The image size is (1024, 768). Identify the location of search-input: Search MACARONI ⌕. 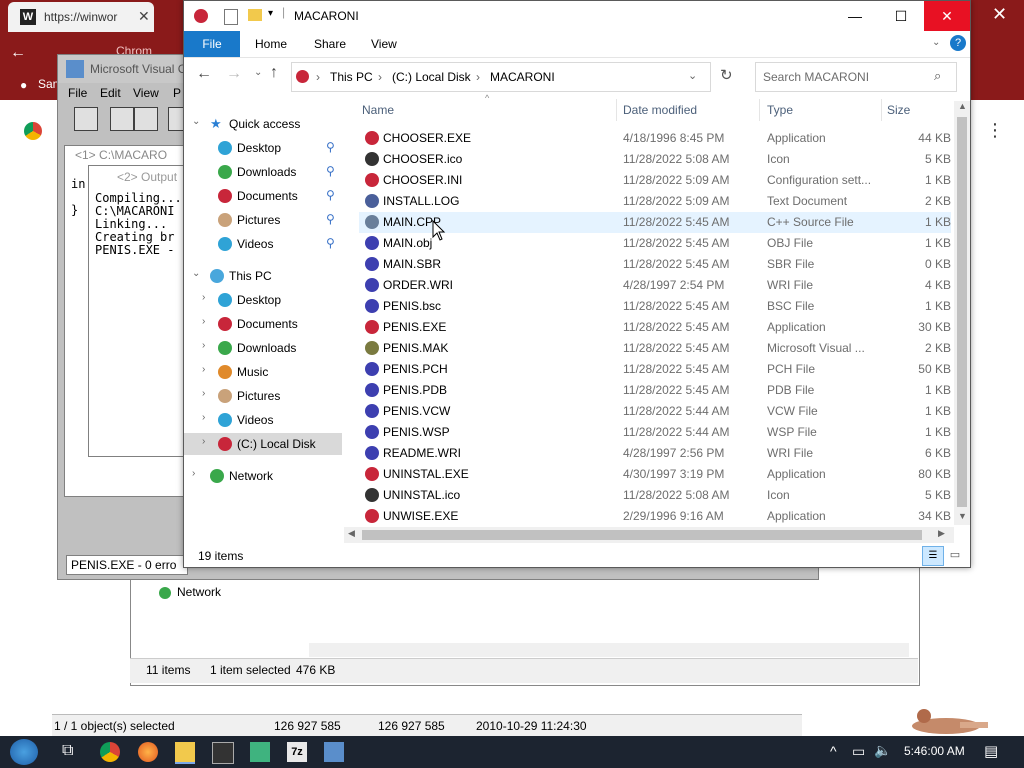
(856, 77).